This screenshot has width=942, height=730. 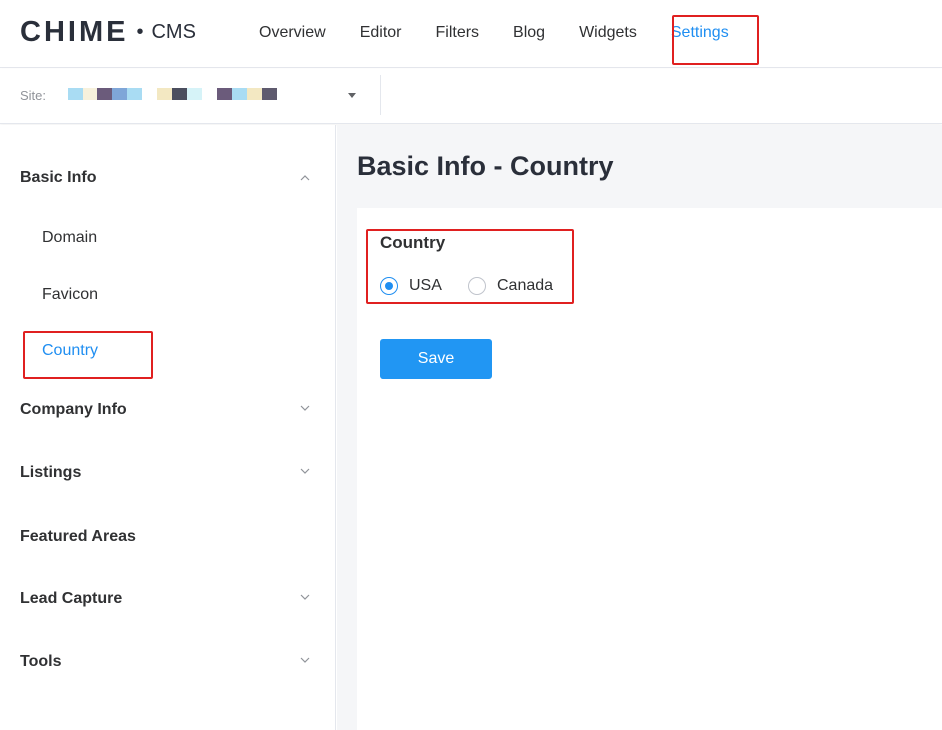 What do you see at coordinates (33, 95) in the screenshot?
I see `site-label: Site:` at bounding box center [33, 95].